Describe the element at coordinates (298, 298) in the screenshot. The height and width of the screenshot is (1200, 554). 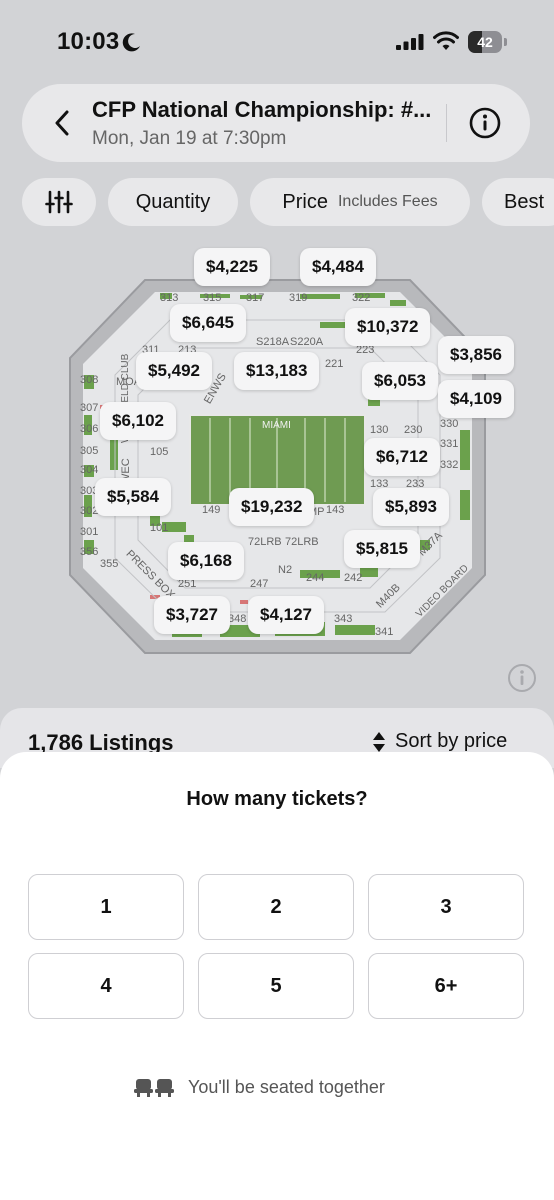
I see `section-label: 319` at that location.